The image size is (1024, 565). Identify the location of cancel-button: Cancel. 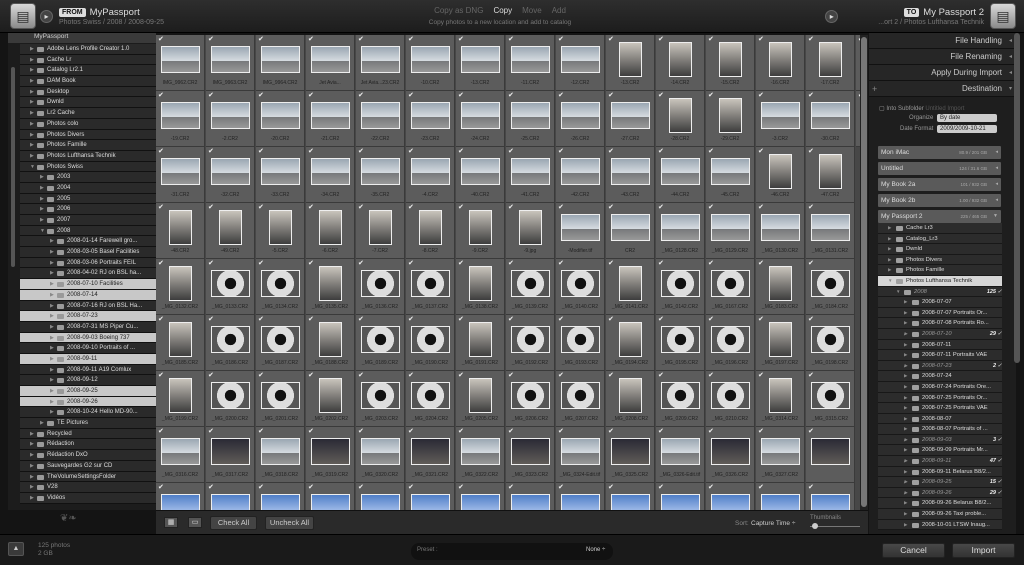
(913, 550).